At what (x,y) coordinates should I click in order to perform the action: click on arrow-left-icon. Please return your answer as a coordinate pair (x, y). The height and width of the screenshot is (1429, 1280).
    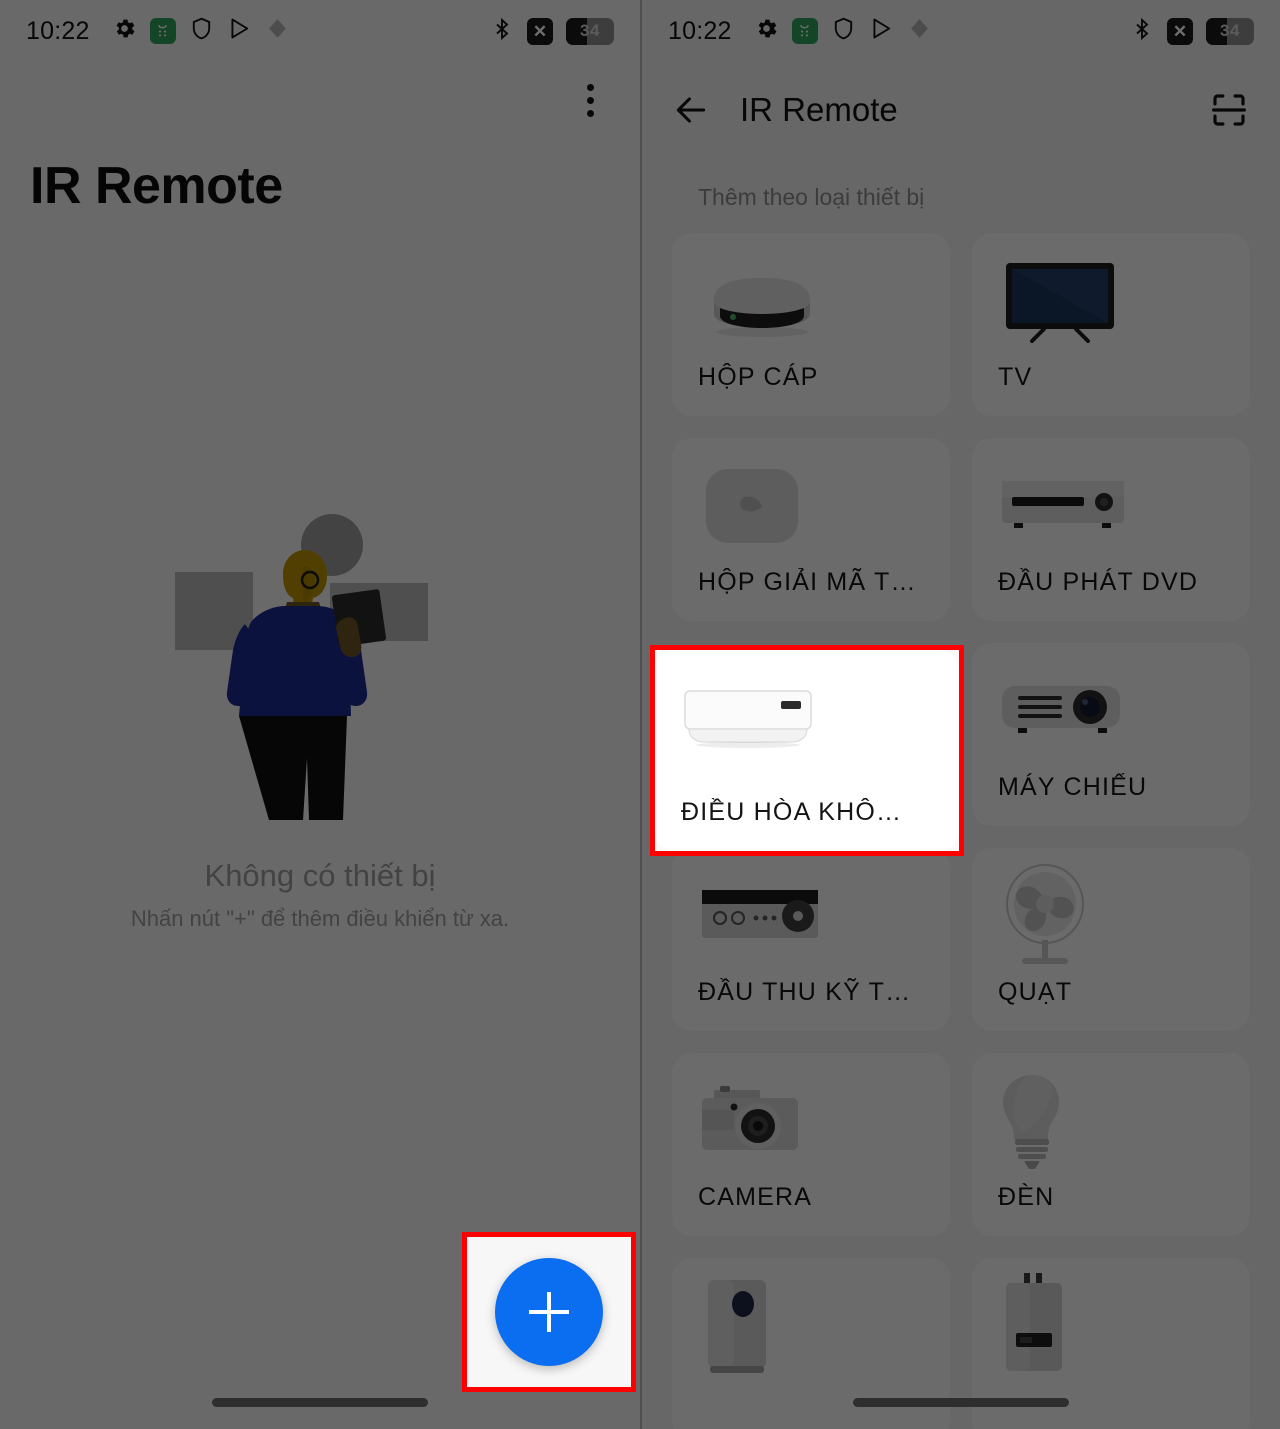
    Looking at the image, I should click on (691, 110).